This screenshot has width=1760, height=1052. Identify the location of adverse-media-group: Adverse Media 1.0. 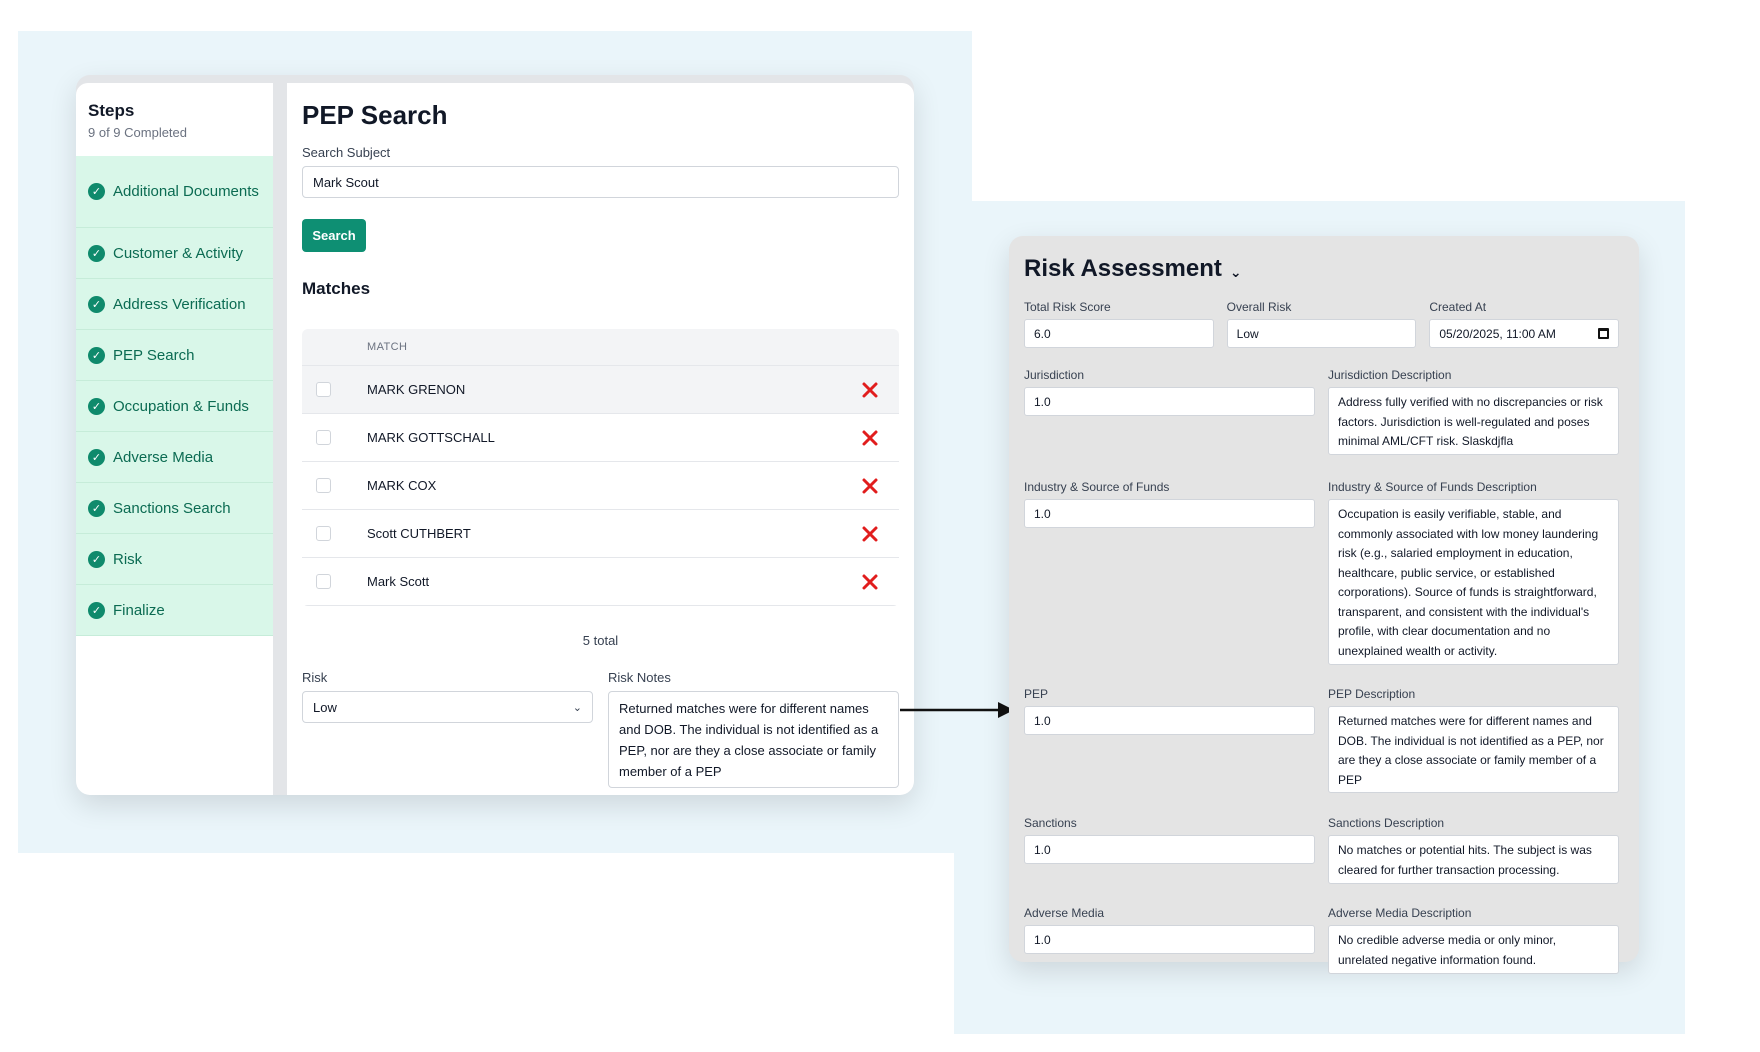
(1169, 940).